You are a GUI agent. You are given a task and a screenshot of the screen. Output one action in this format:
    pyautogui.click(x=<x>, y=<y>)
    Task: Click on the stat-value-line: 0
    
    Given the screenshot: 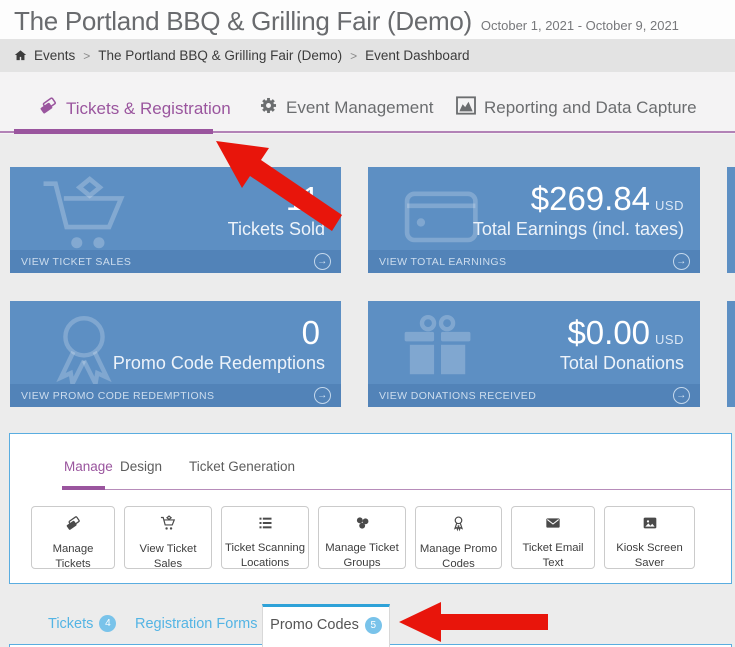 What is the action you would take?
    pyautogui.click(x=313, y=332)
    